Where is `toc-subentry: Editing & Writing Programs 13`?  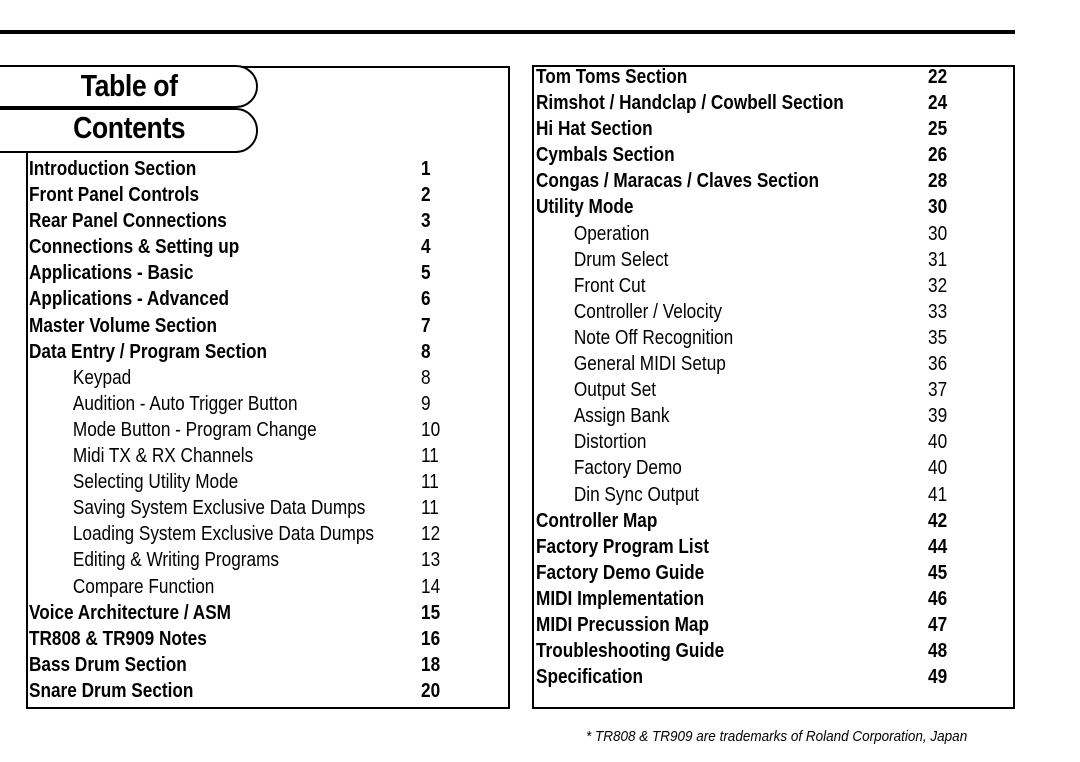 toc-subentry: Editing & Writing Programs 13 is located at coordinates (259, 560).